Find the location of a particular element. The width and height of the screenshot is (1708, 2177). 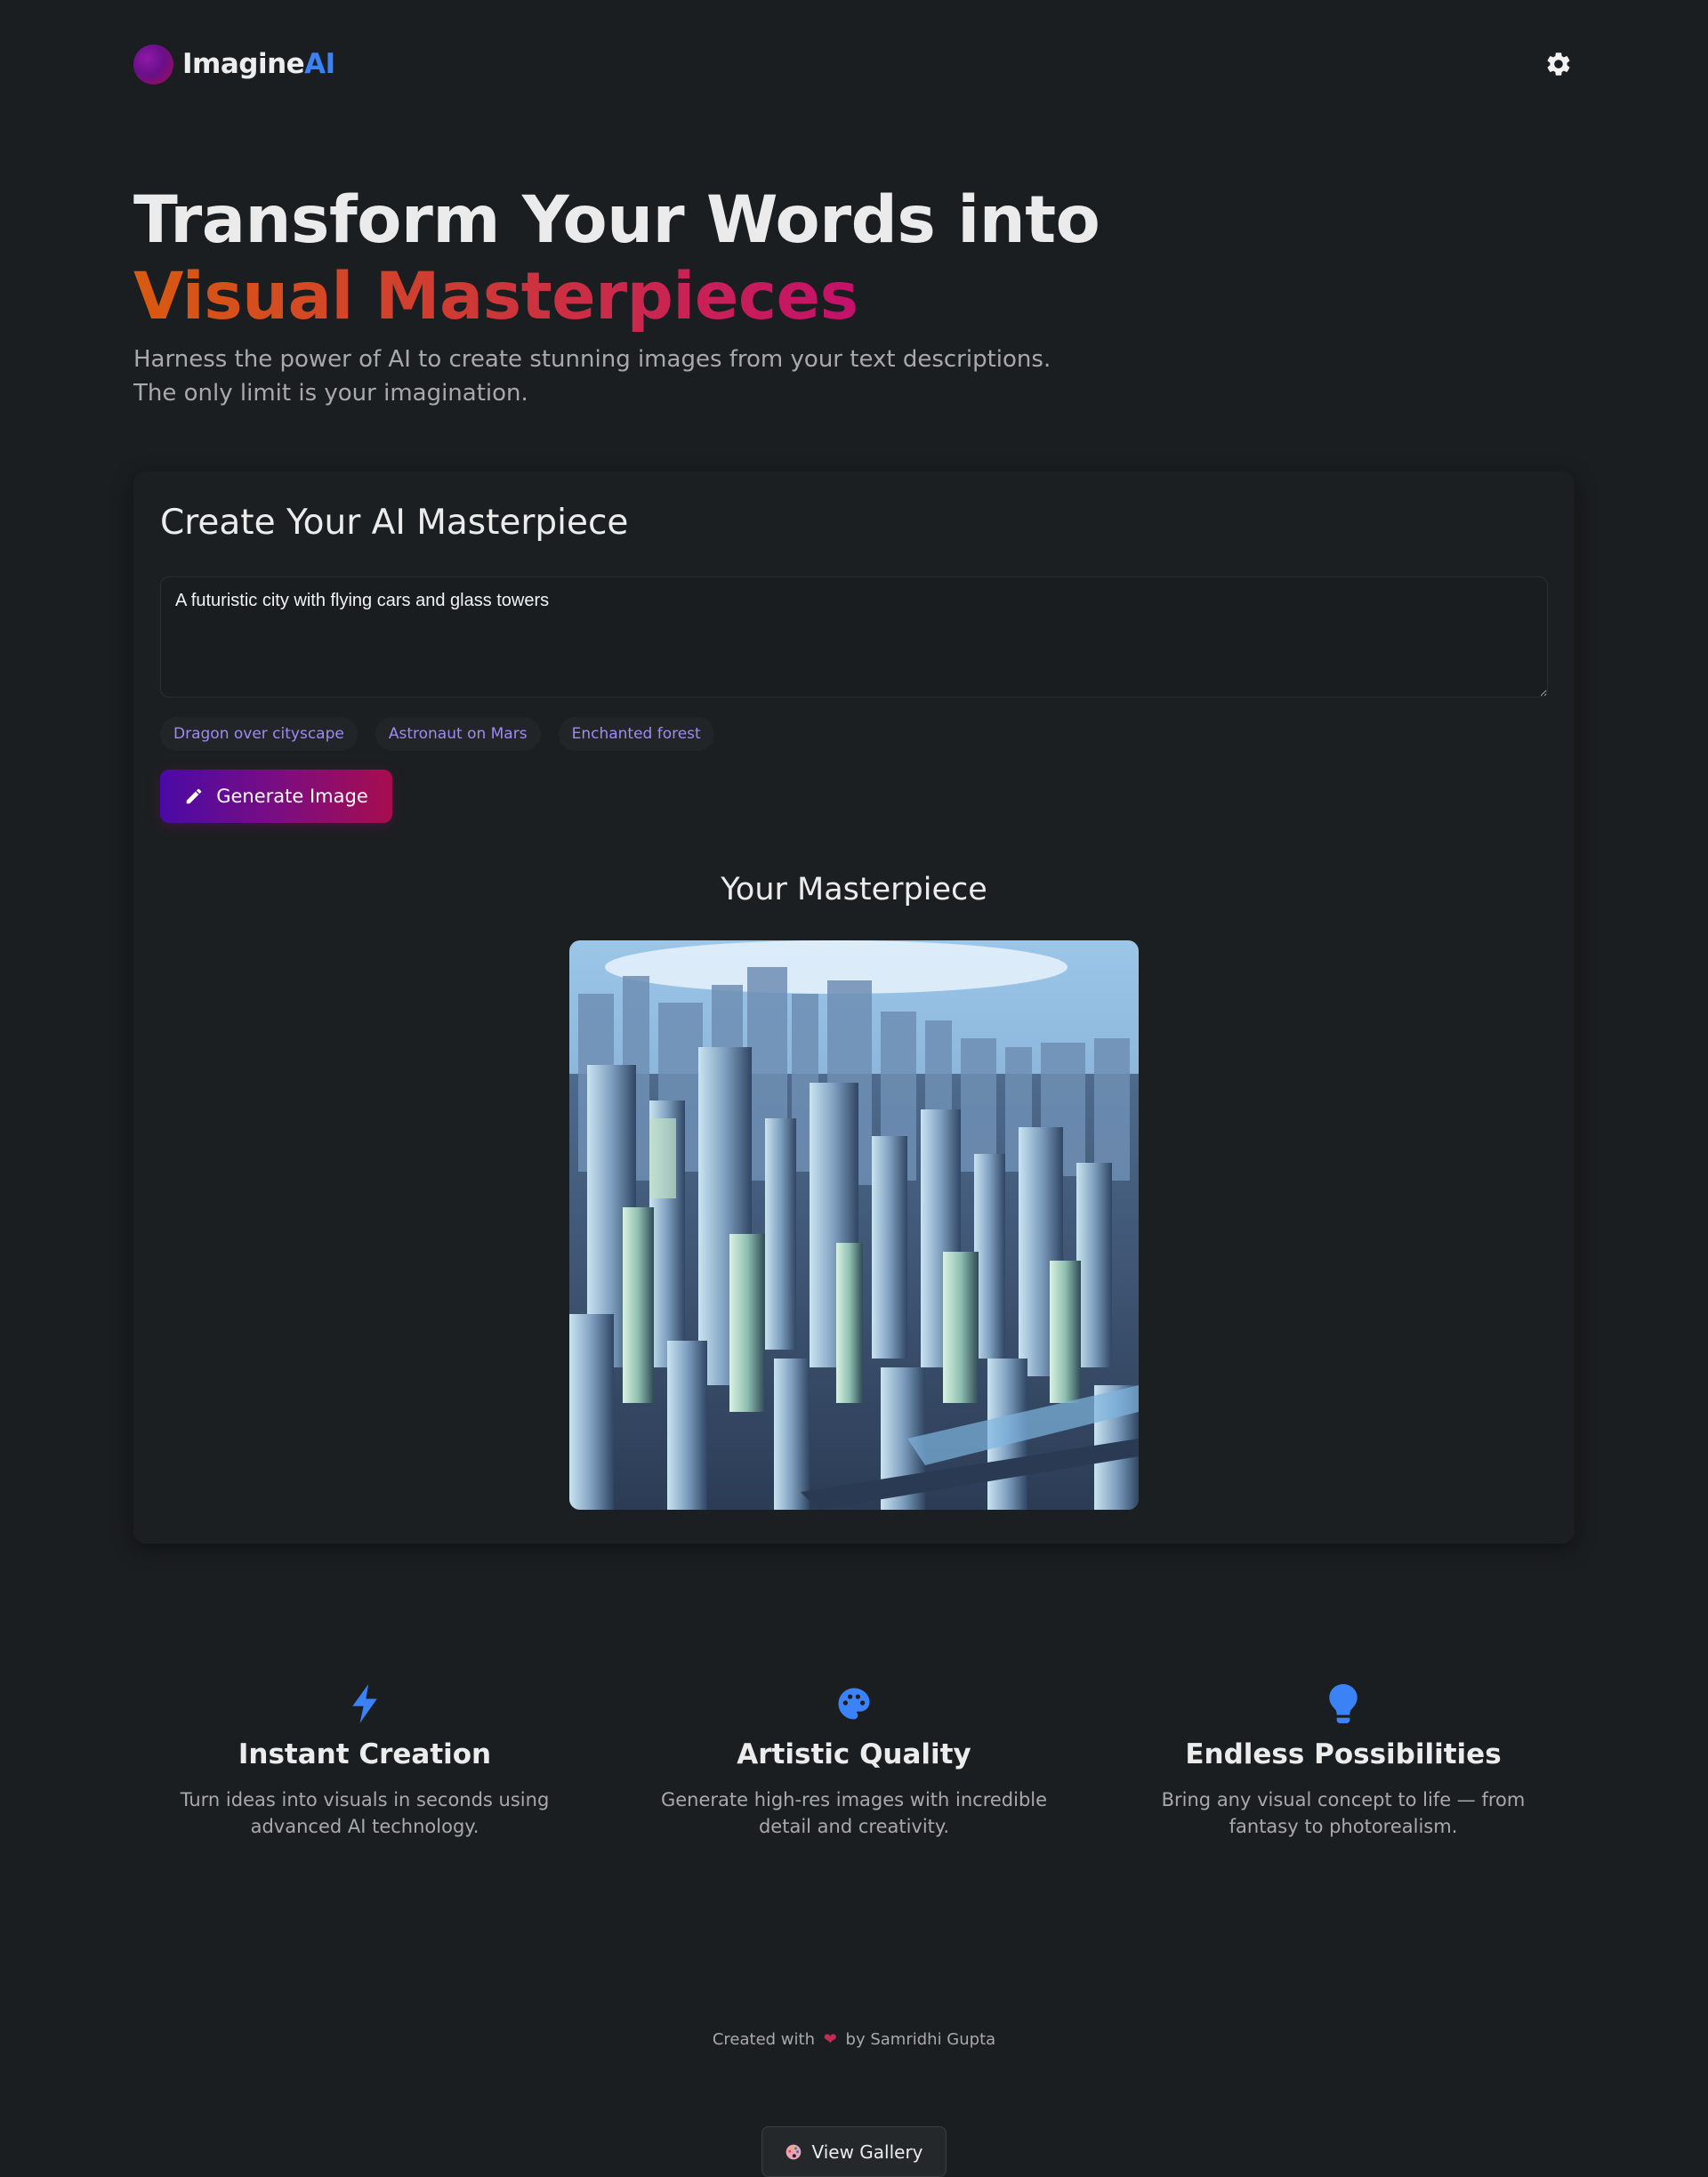

header: ImagineAI is located at coordinates (854, 64).